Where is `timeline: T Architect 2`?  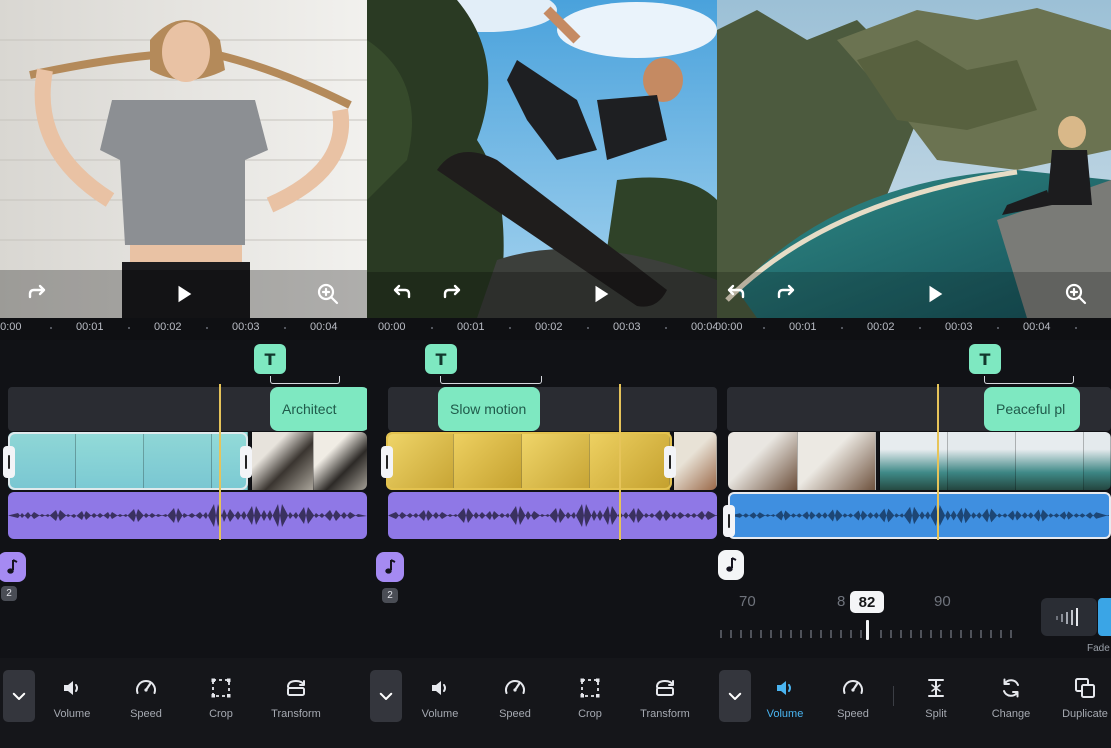
timeline: T Architect 2 is located at coordinates (183, 499).